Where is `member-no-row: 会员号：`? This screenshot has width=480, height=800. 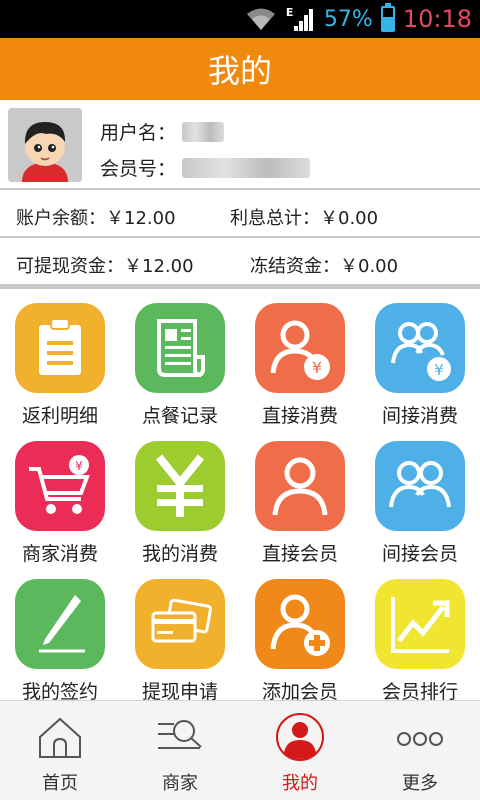 member-no-row: 会员号： is located at coordinates (205, 167).